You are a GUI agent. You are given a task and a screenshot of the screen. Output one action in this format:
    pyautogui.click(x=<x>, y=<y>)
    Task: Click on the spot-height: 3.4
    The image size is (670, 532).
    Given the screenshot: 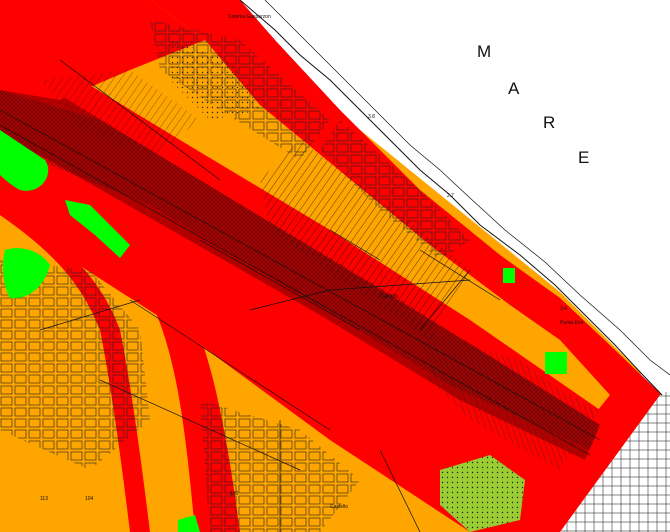 What is the action you would take?
    pyautogui.click(x=563, y=309)
    